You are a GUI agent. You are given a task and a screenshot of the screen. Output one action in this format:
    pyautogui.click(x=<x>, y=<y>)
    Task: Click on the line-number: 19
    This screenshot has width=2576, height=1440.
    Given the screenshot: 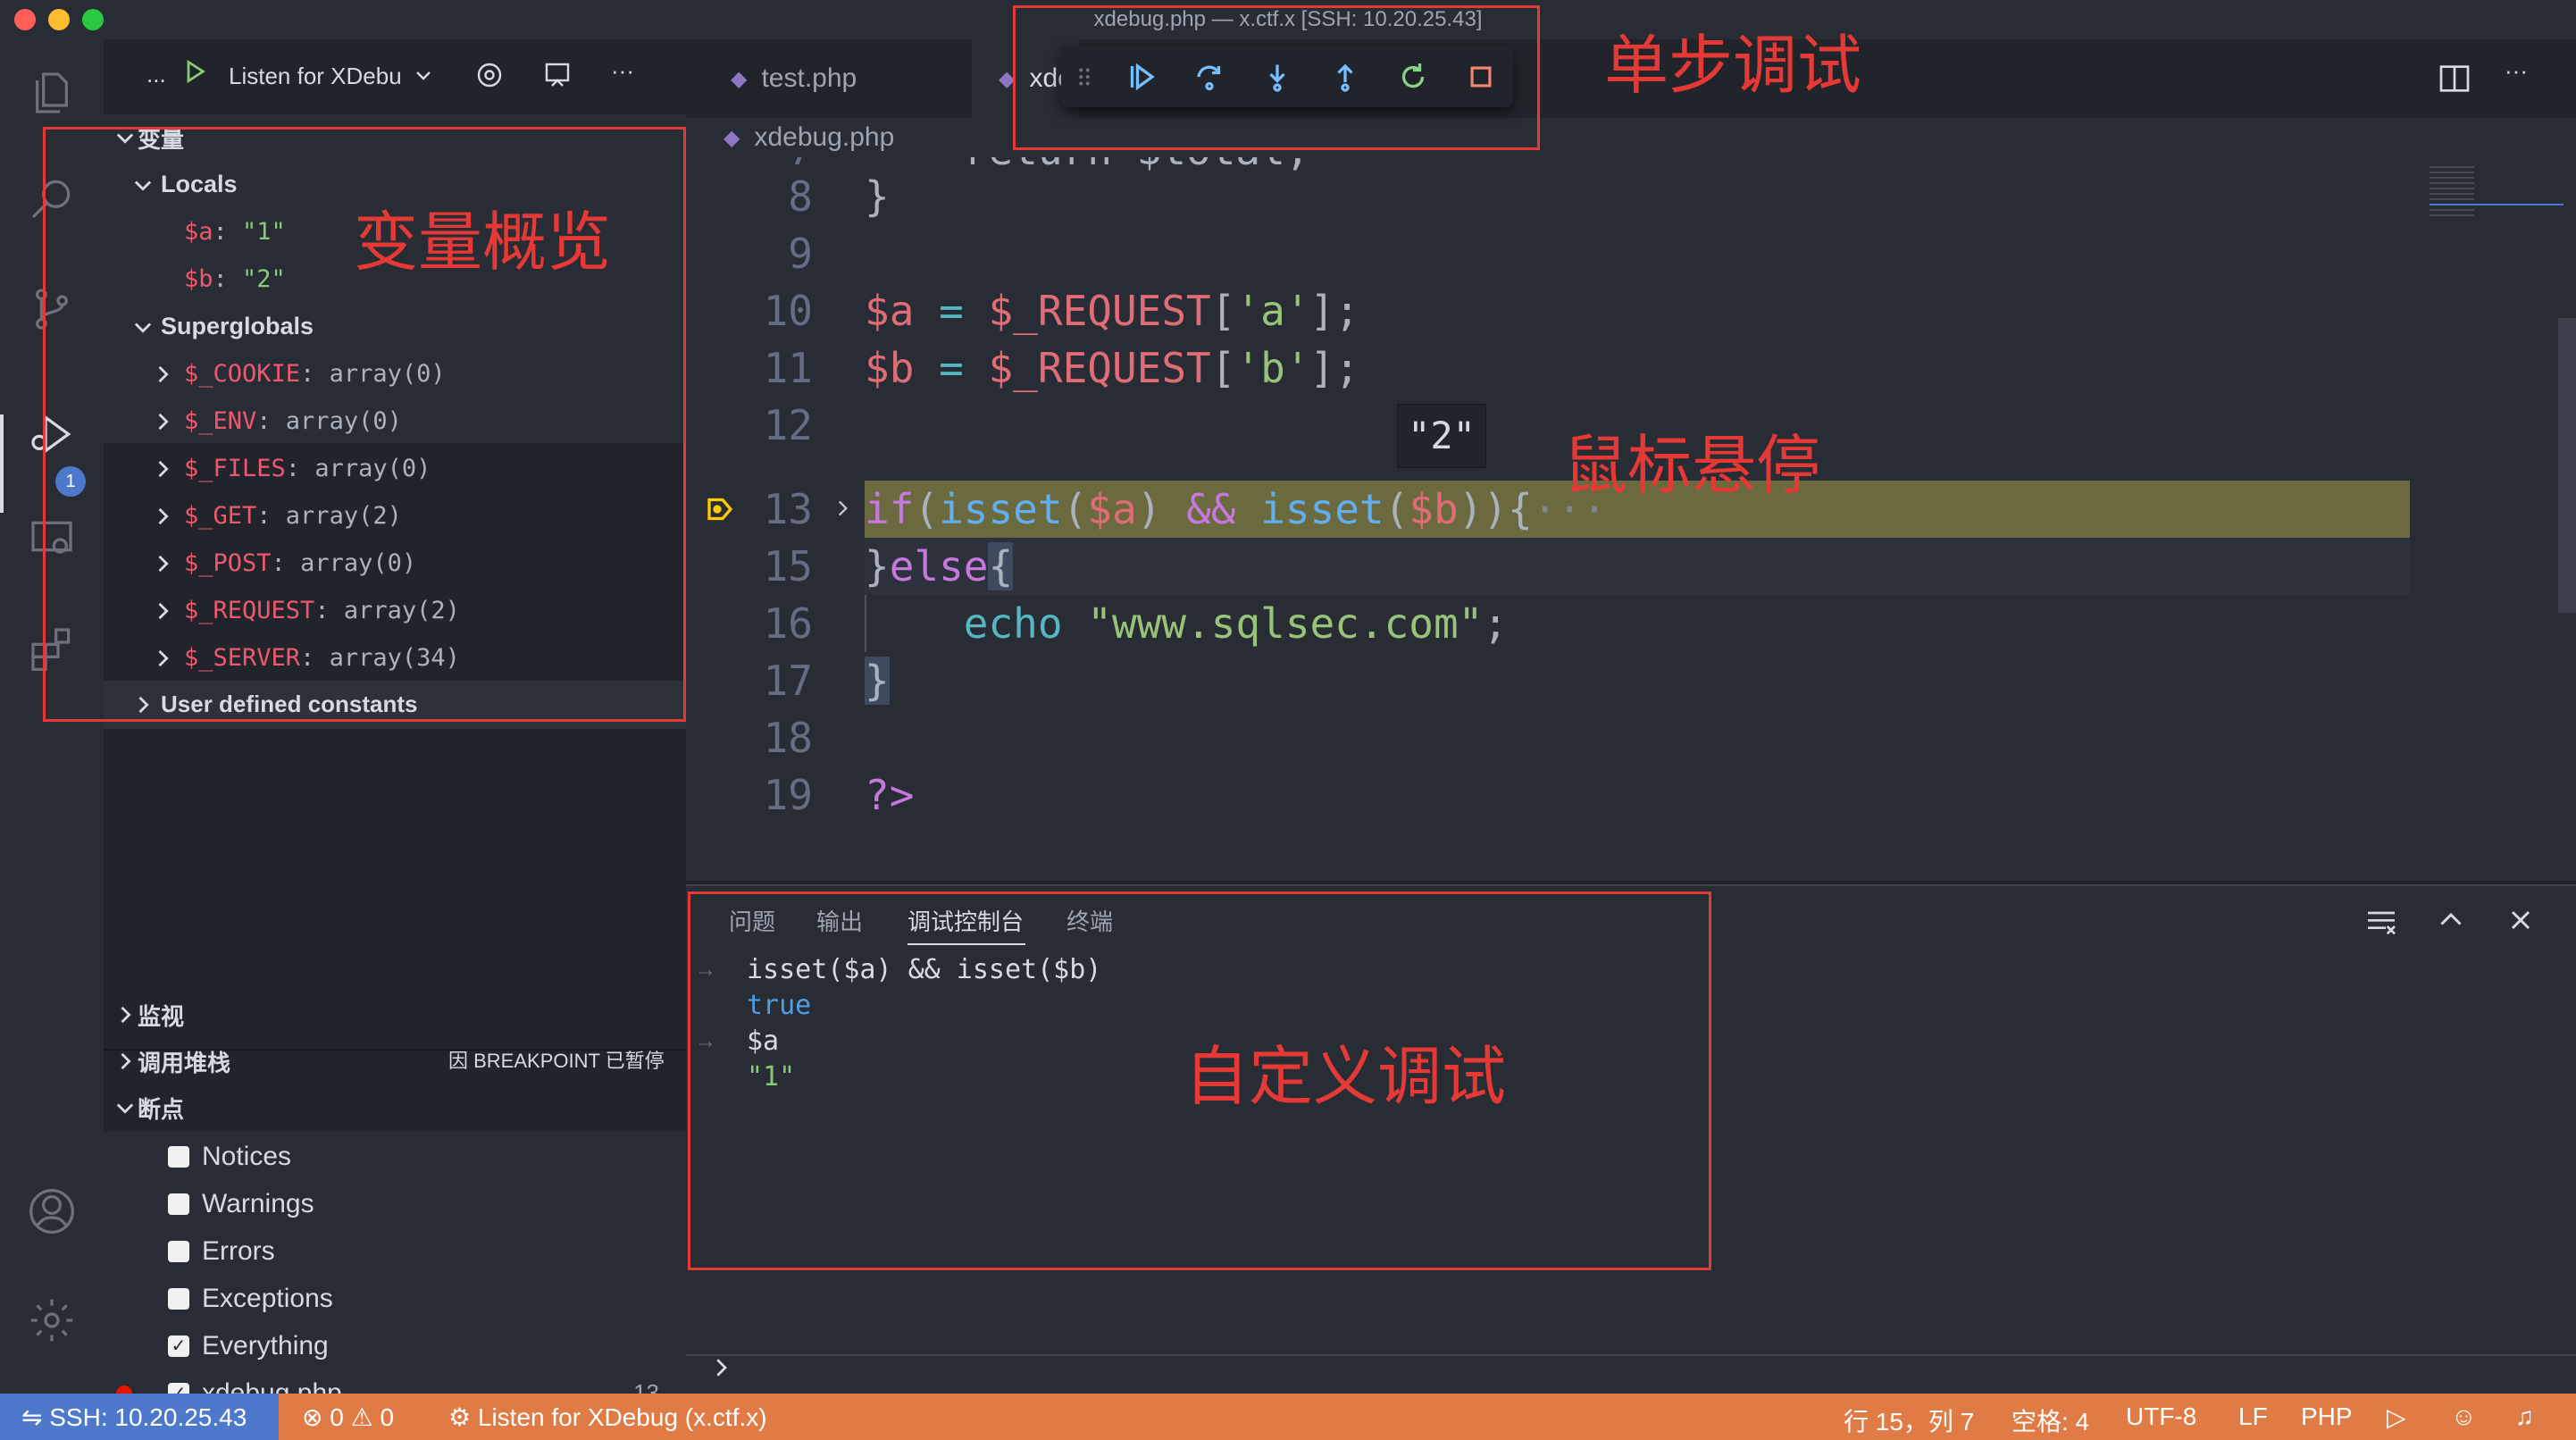 What is the action you would take?
    pyautogui.click(x=788, y=795)
    